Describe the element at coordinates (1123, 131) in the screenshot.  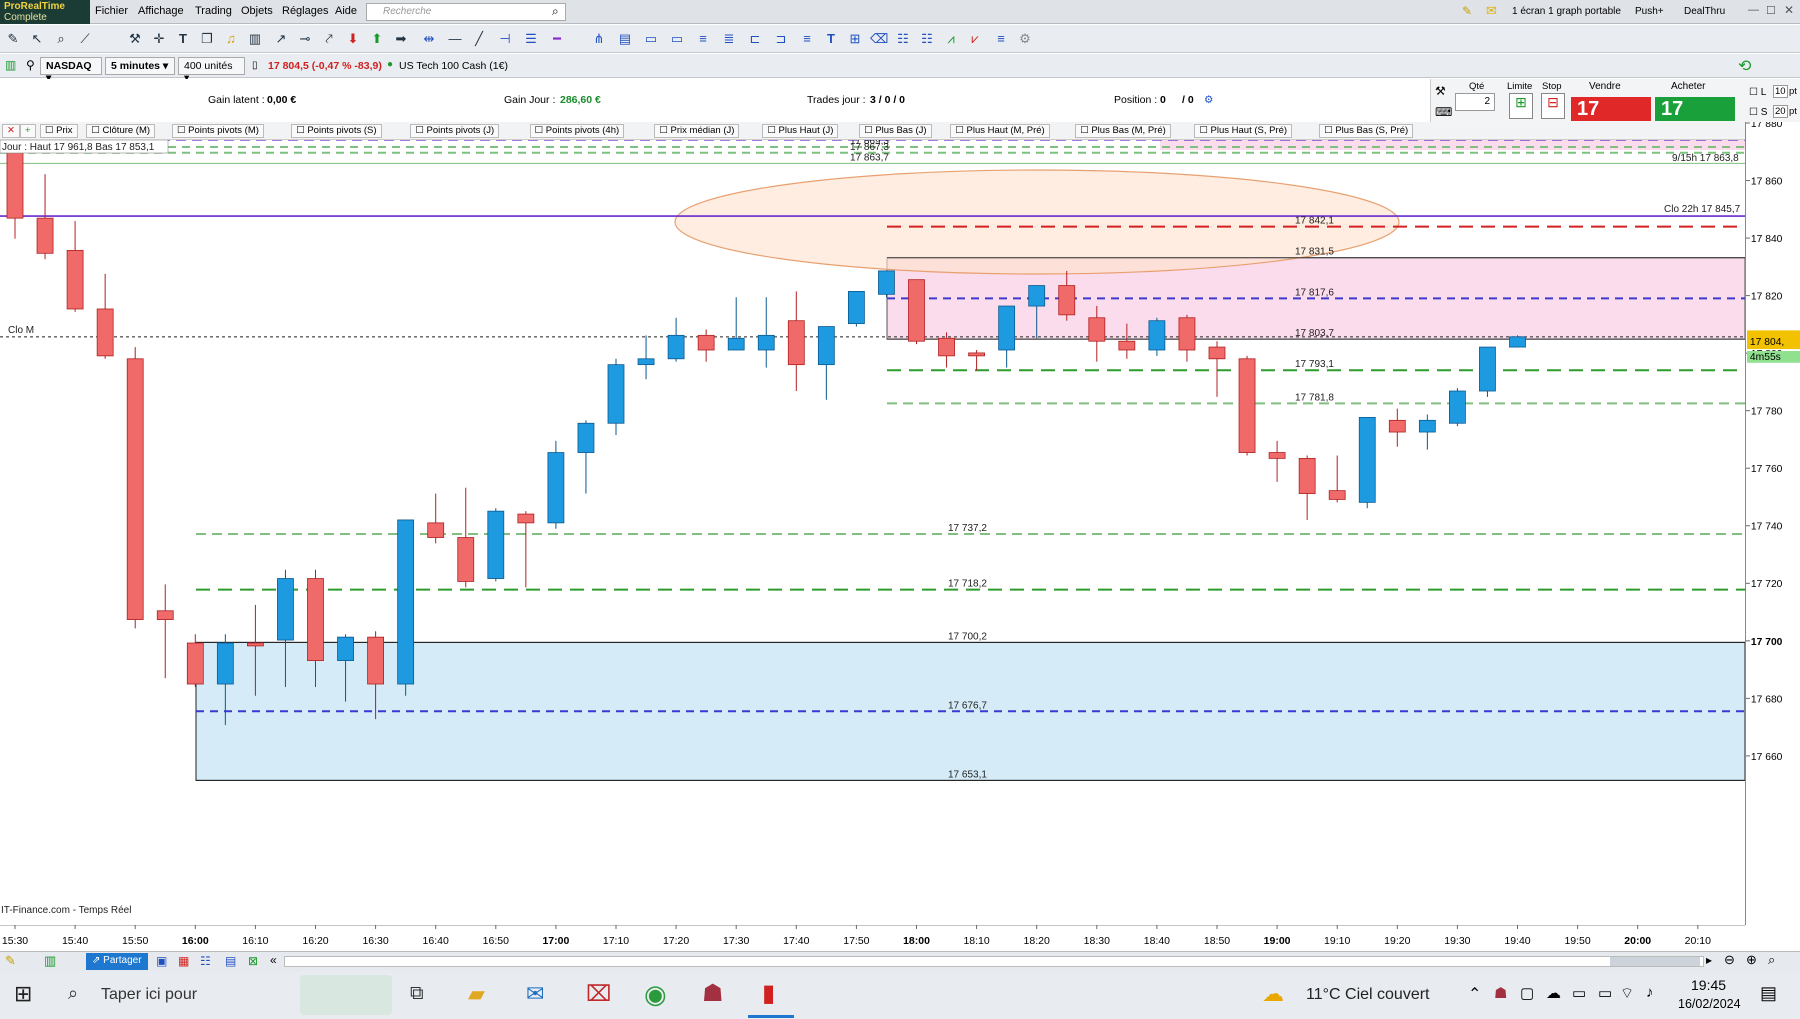
I see `indicator-toggle-10: ☐ Plus Bas (M, Pré)` at that location.